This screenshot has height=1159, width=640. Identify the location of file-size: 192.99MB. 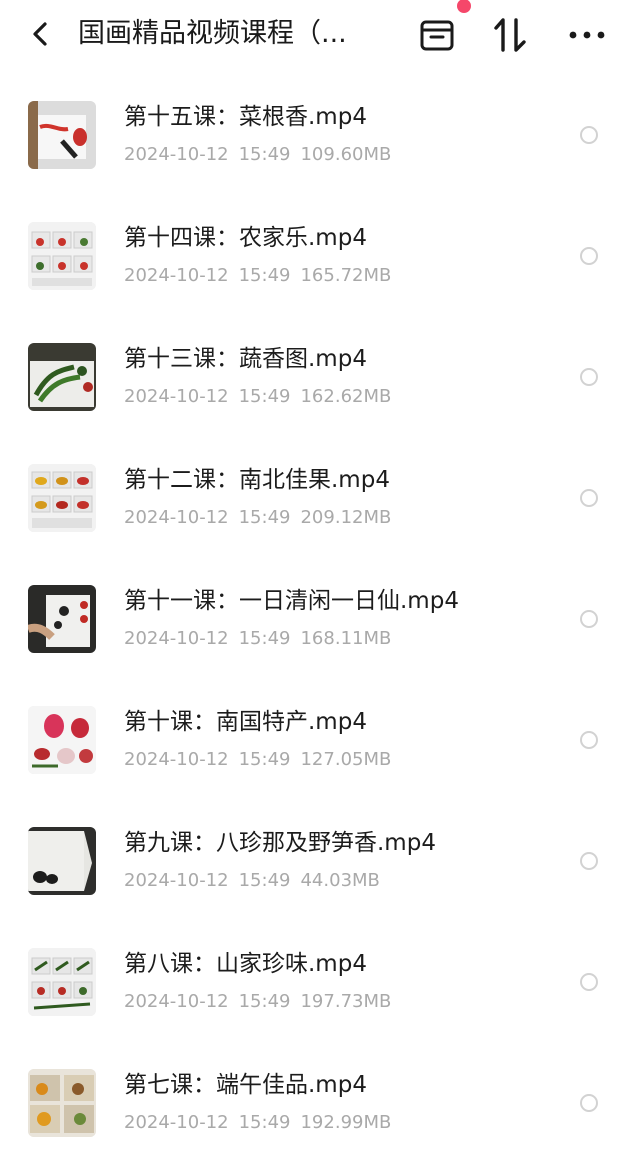
(346, 1122).